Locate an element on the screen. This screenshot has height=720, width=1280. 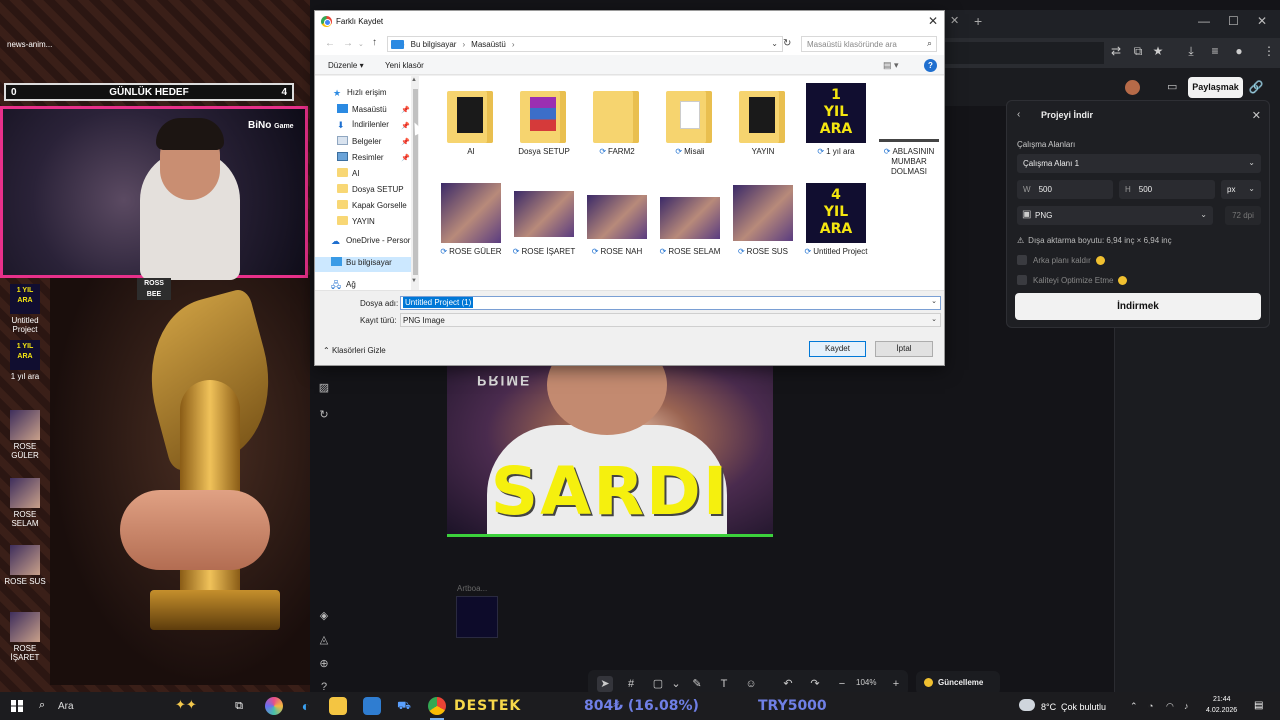
sync-tool-icon: ↻ is located at coordinates (324, 415).